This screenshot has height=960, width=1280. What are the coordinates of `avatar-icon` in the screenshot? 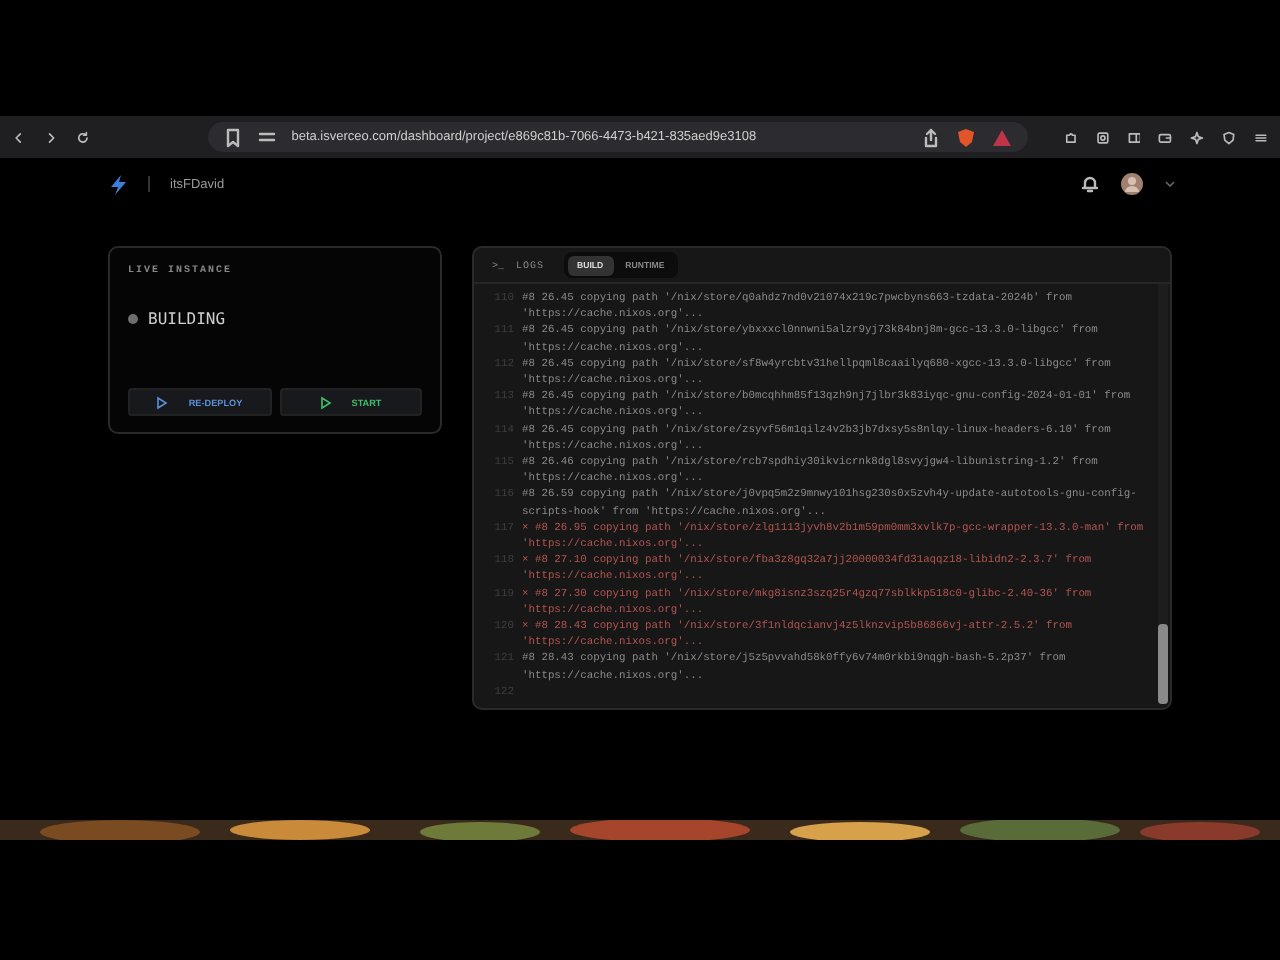 It's located at (1132, 184).